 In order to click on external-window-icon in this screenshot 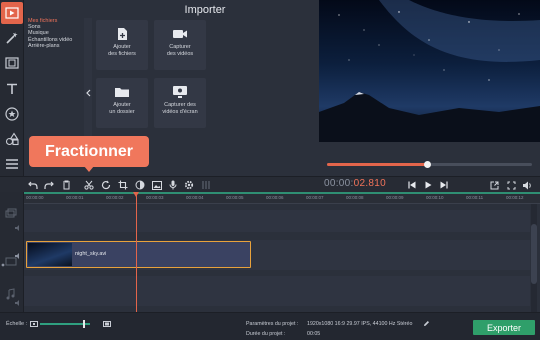, I will do `click(494, 185)`.